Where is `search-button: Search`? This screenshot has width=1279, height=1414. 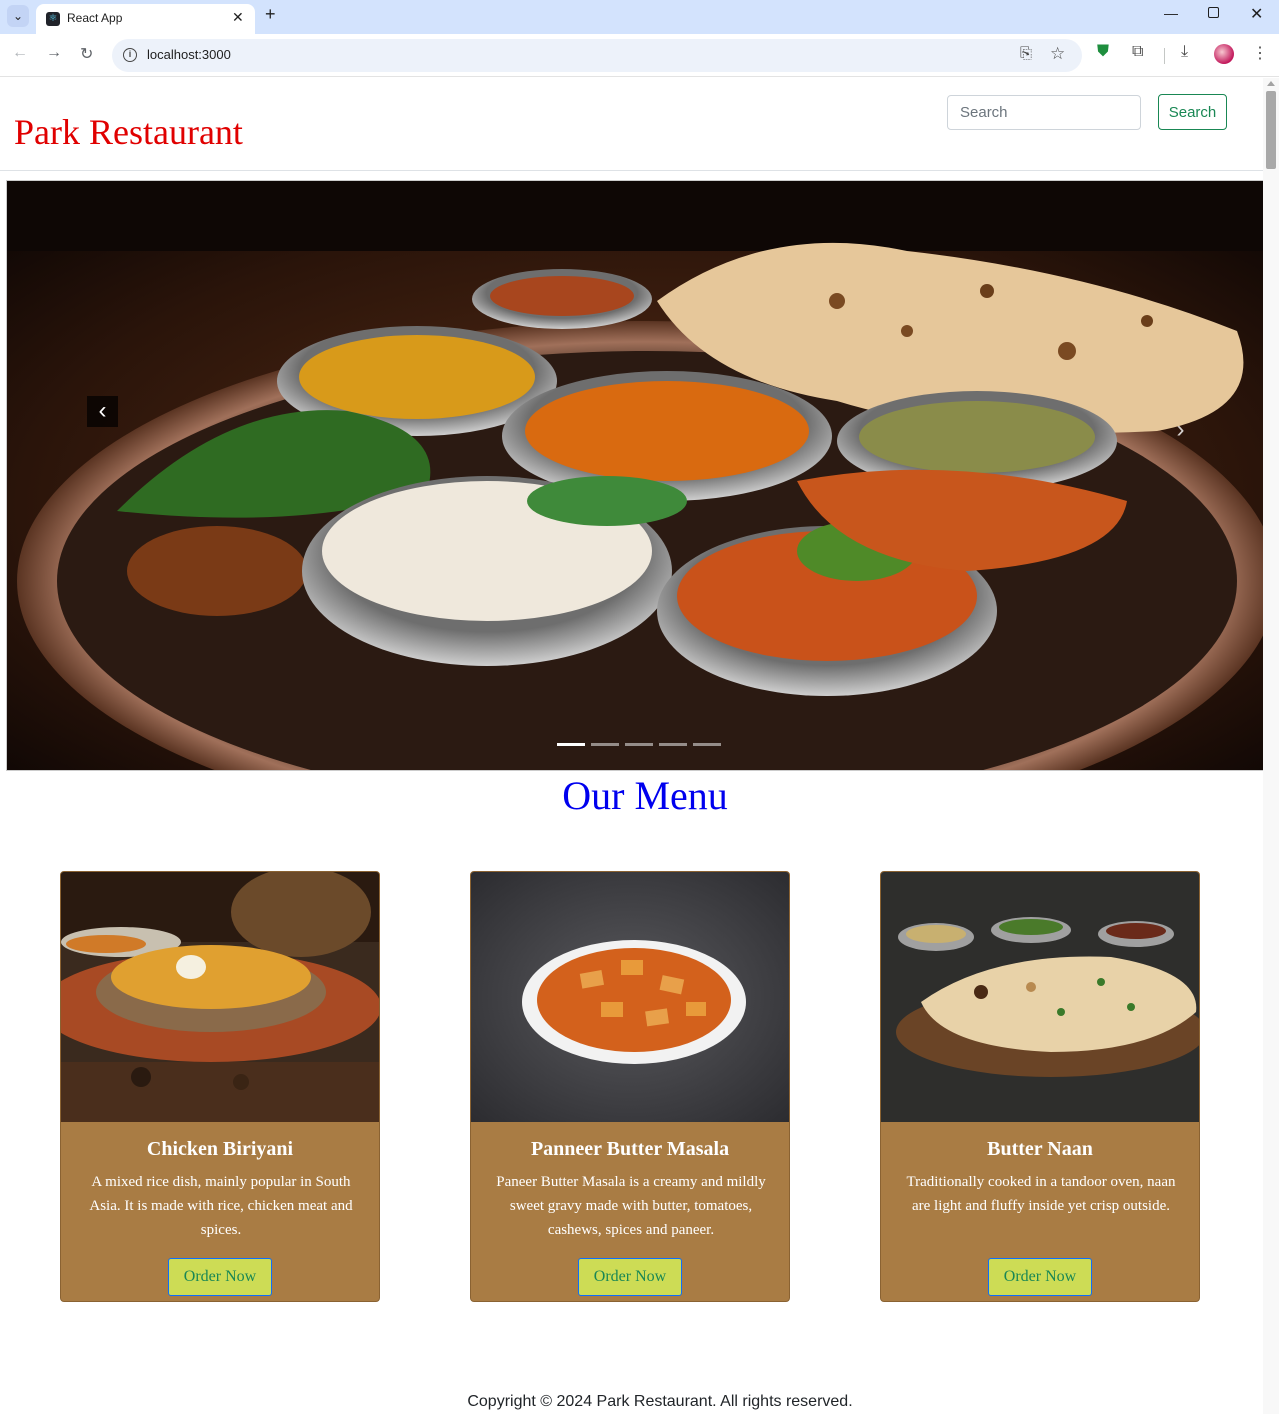
search-button: Search is located at coordinates (1192, 112).